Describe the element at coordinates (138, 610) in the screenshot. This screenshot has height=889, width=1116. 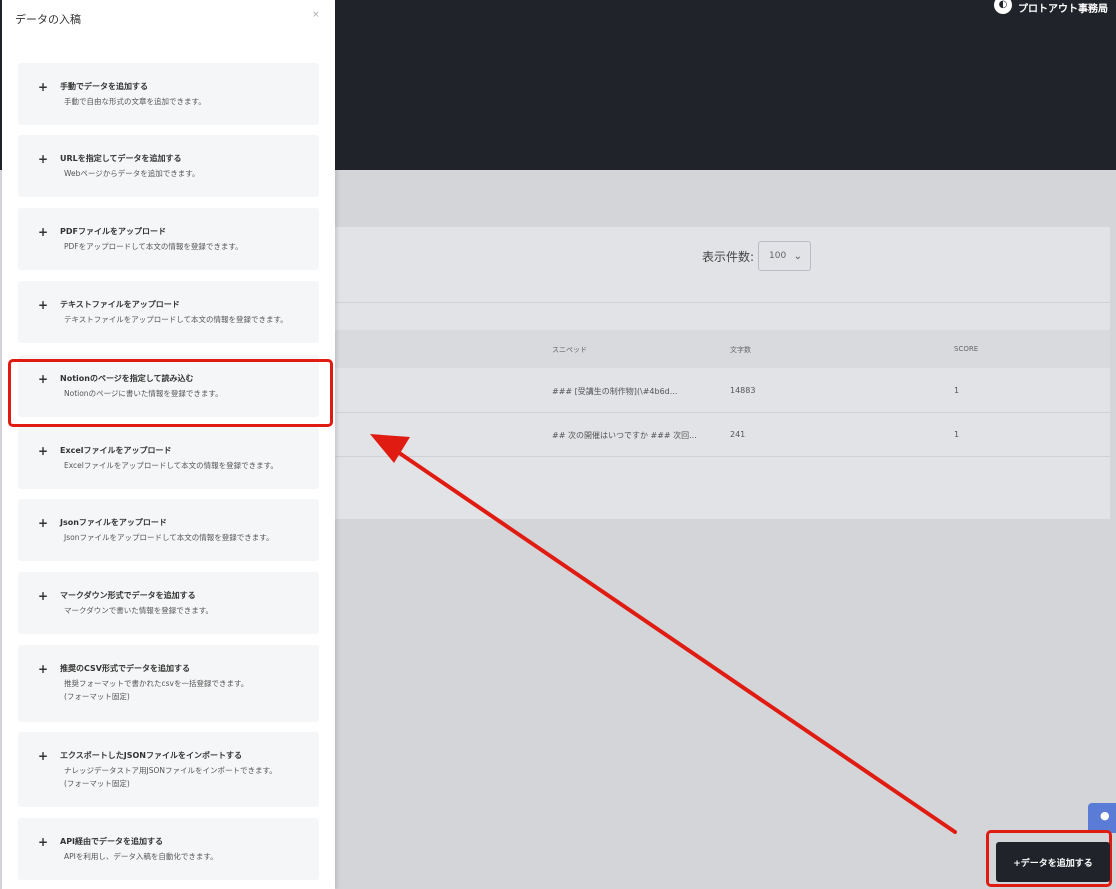
I see `option-description: マークダウンで書いた情報を登録できます。` at that location.